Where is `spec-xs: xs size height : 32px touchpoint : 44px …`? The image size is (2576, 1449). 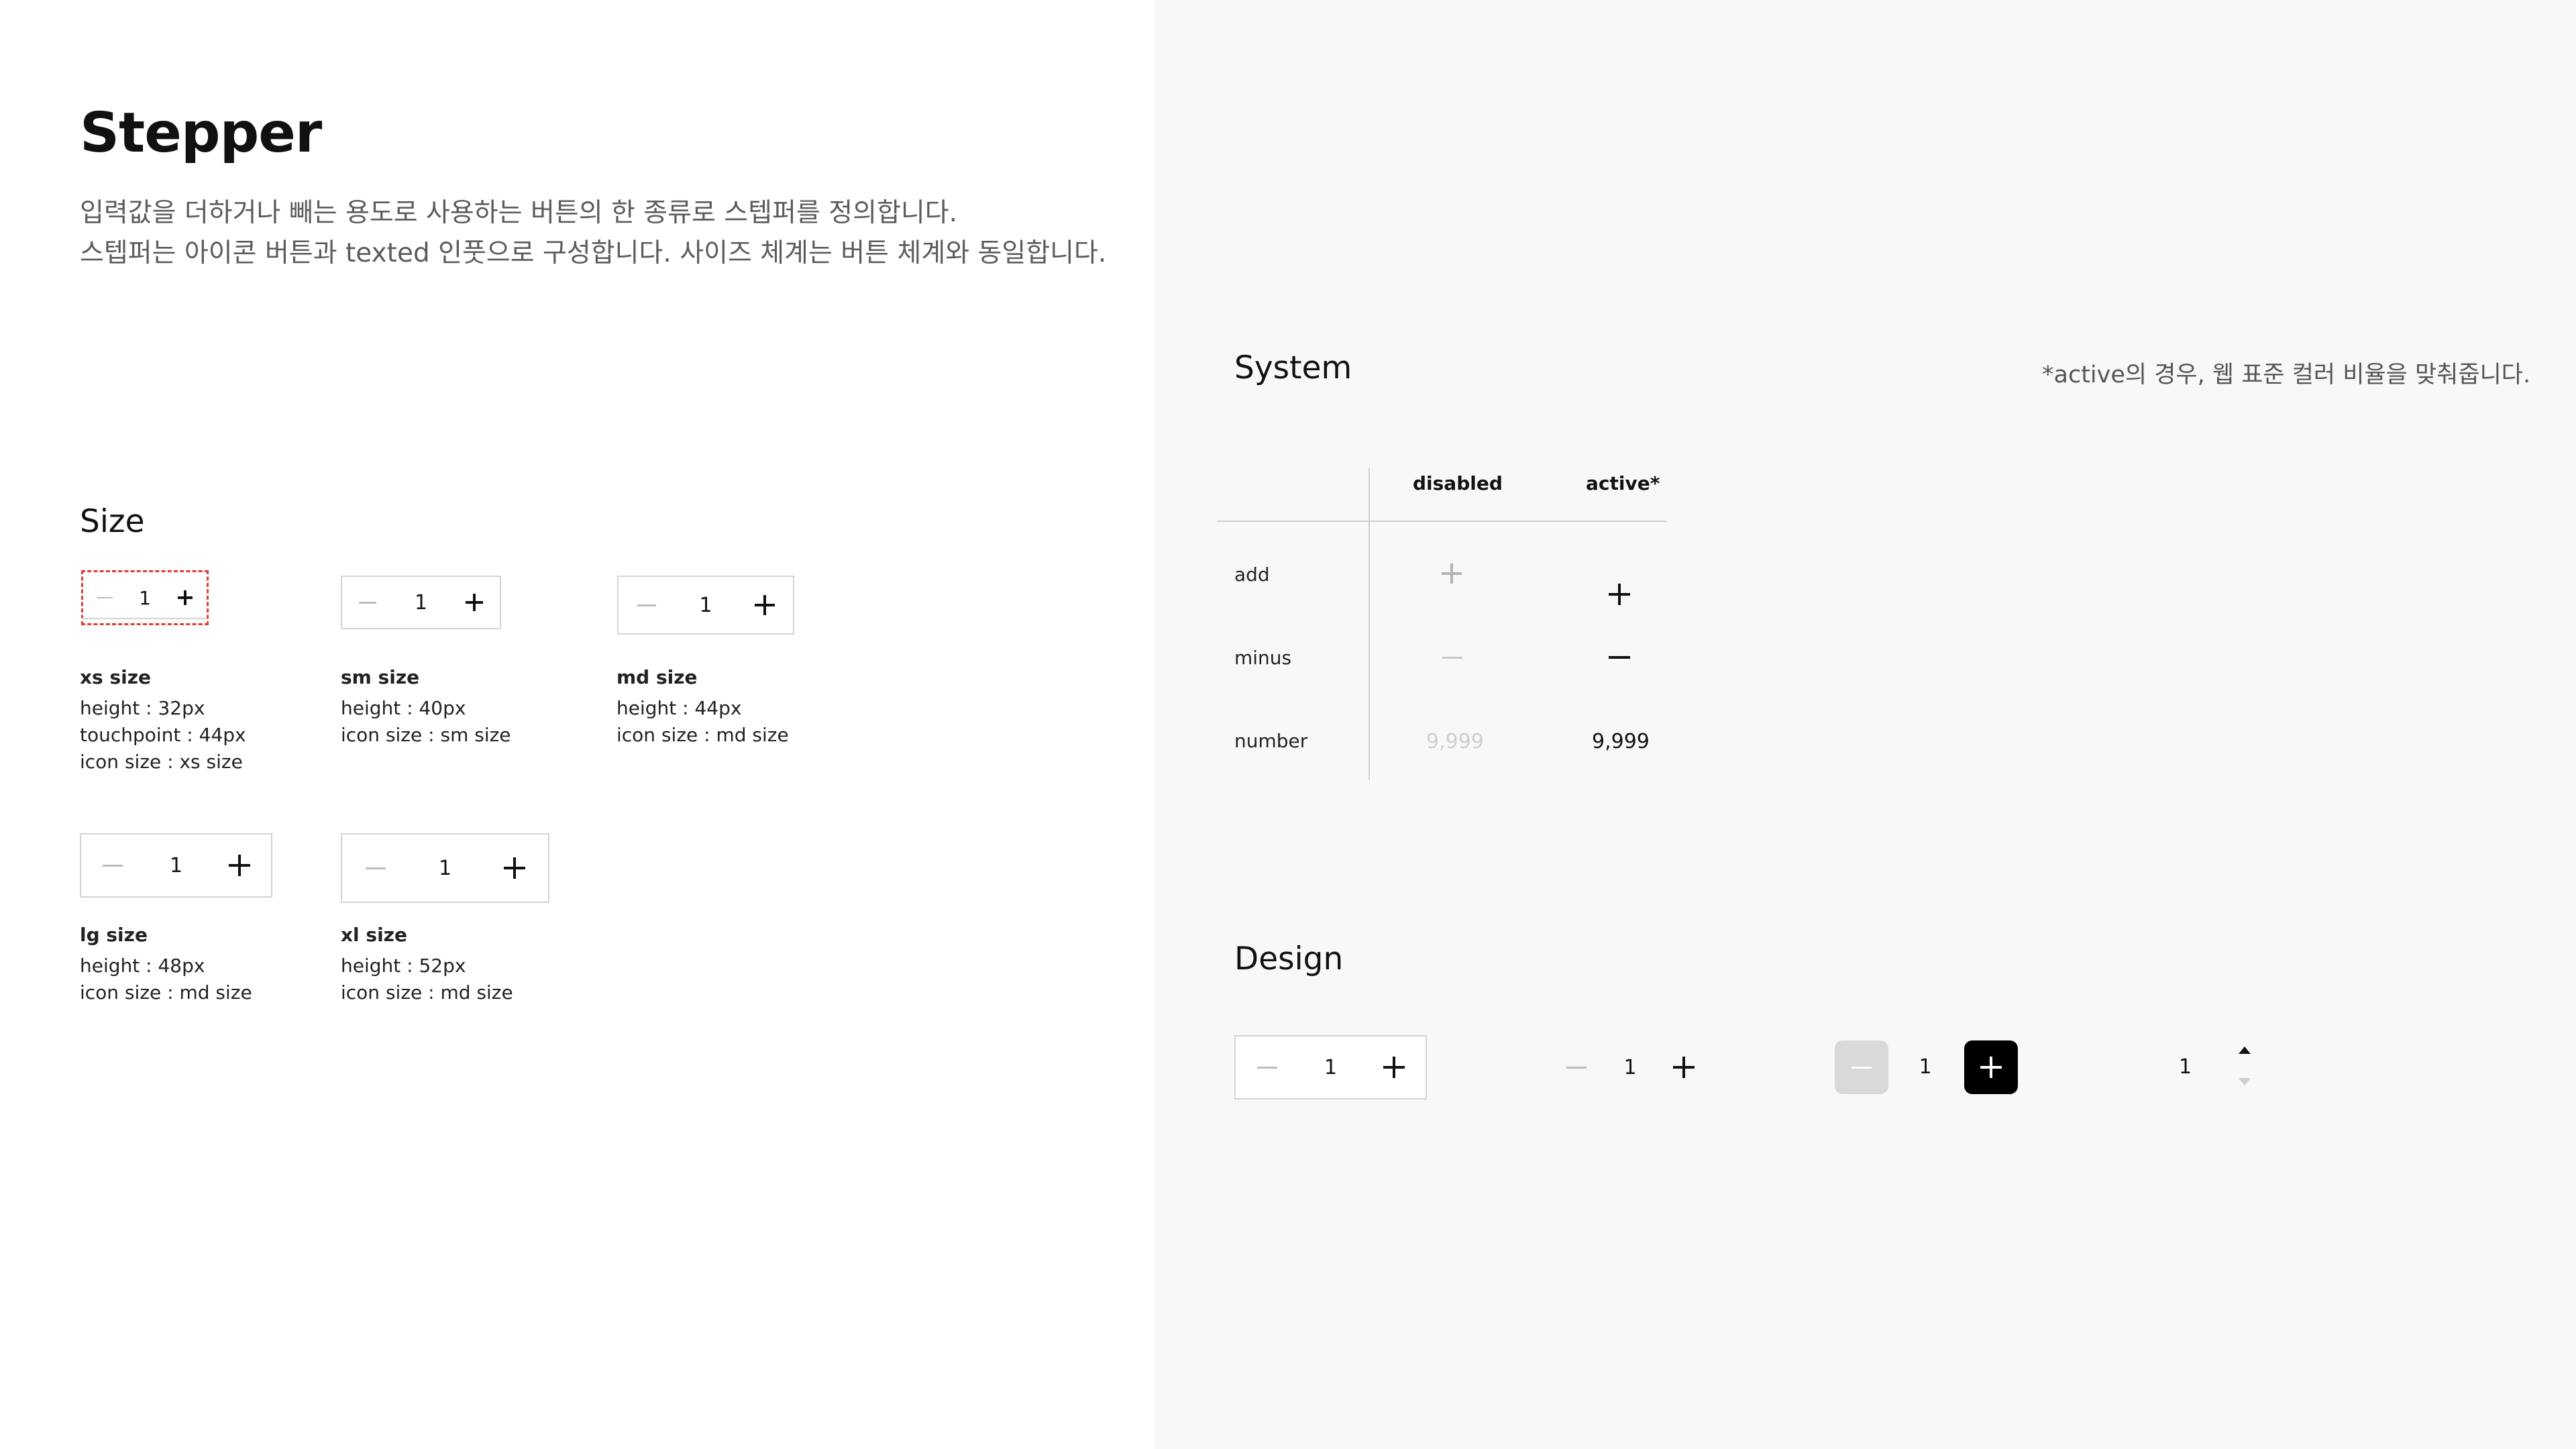
spec-xs: xs size height : 32px touchpoint : 44px … is located at coordinates (163, 719).